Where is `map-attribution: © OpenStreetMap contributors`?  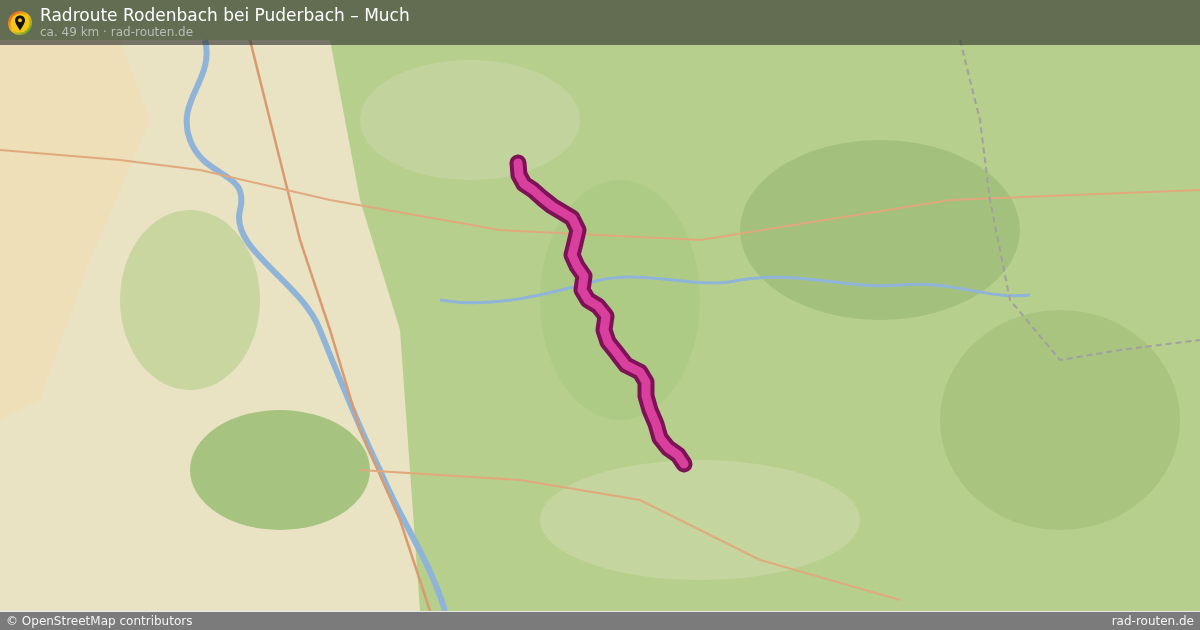 map-attribution: © OpenStreetMap contributors is located at coordinates (99, 621).